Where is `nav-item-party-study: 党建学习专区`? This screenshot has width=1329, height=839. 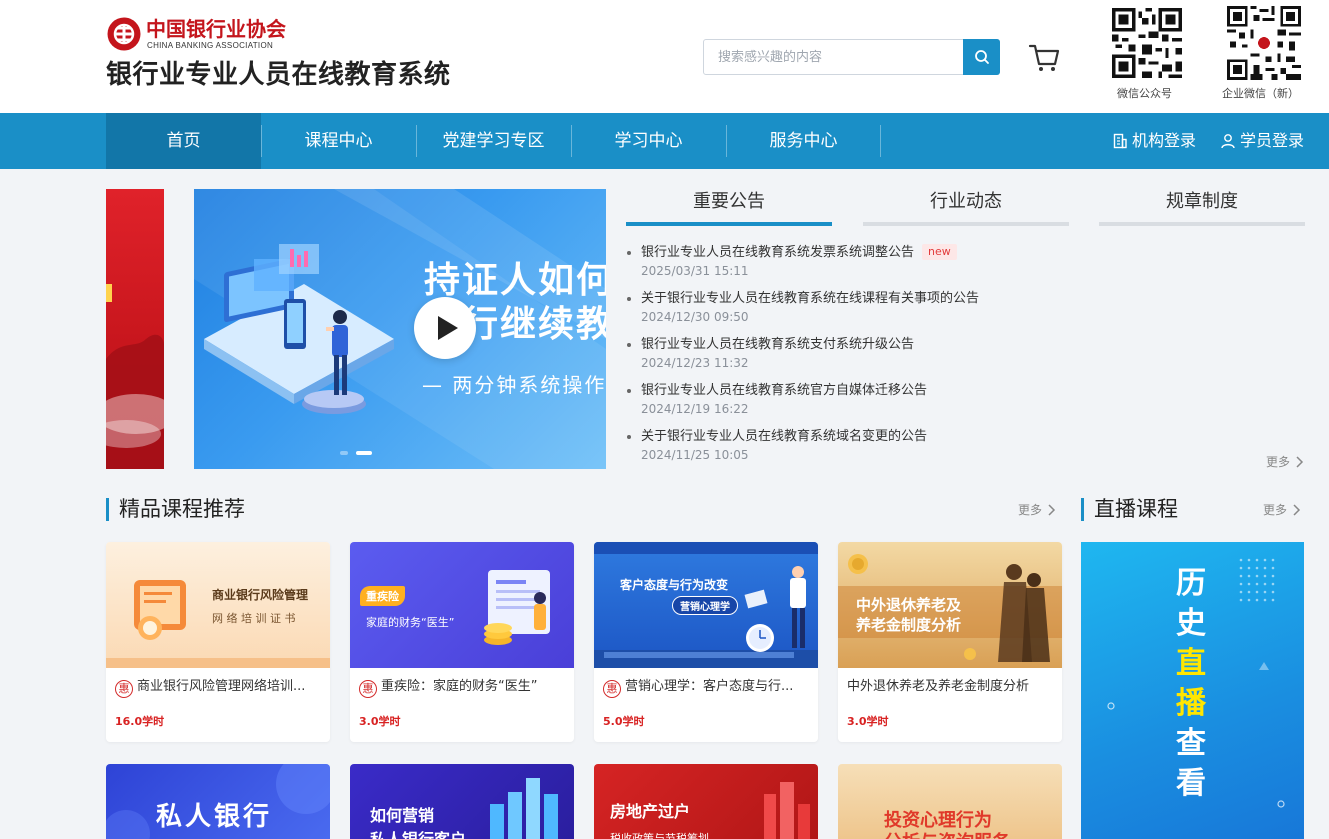 nav-item-party-study: 党建学习专区 is located at coordinates (493, 141).